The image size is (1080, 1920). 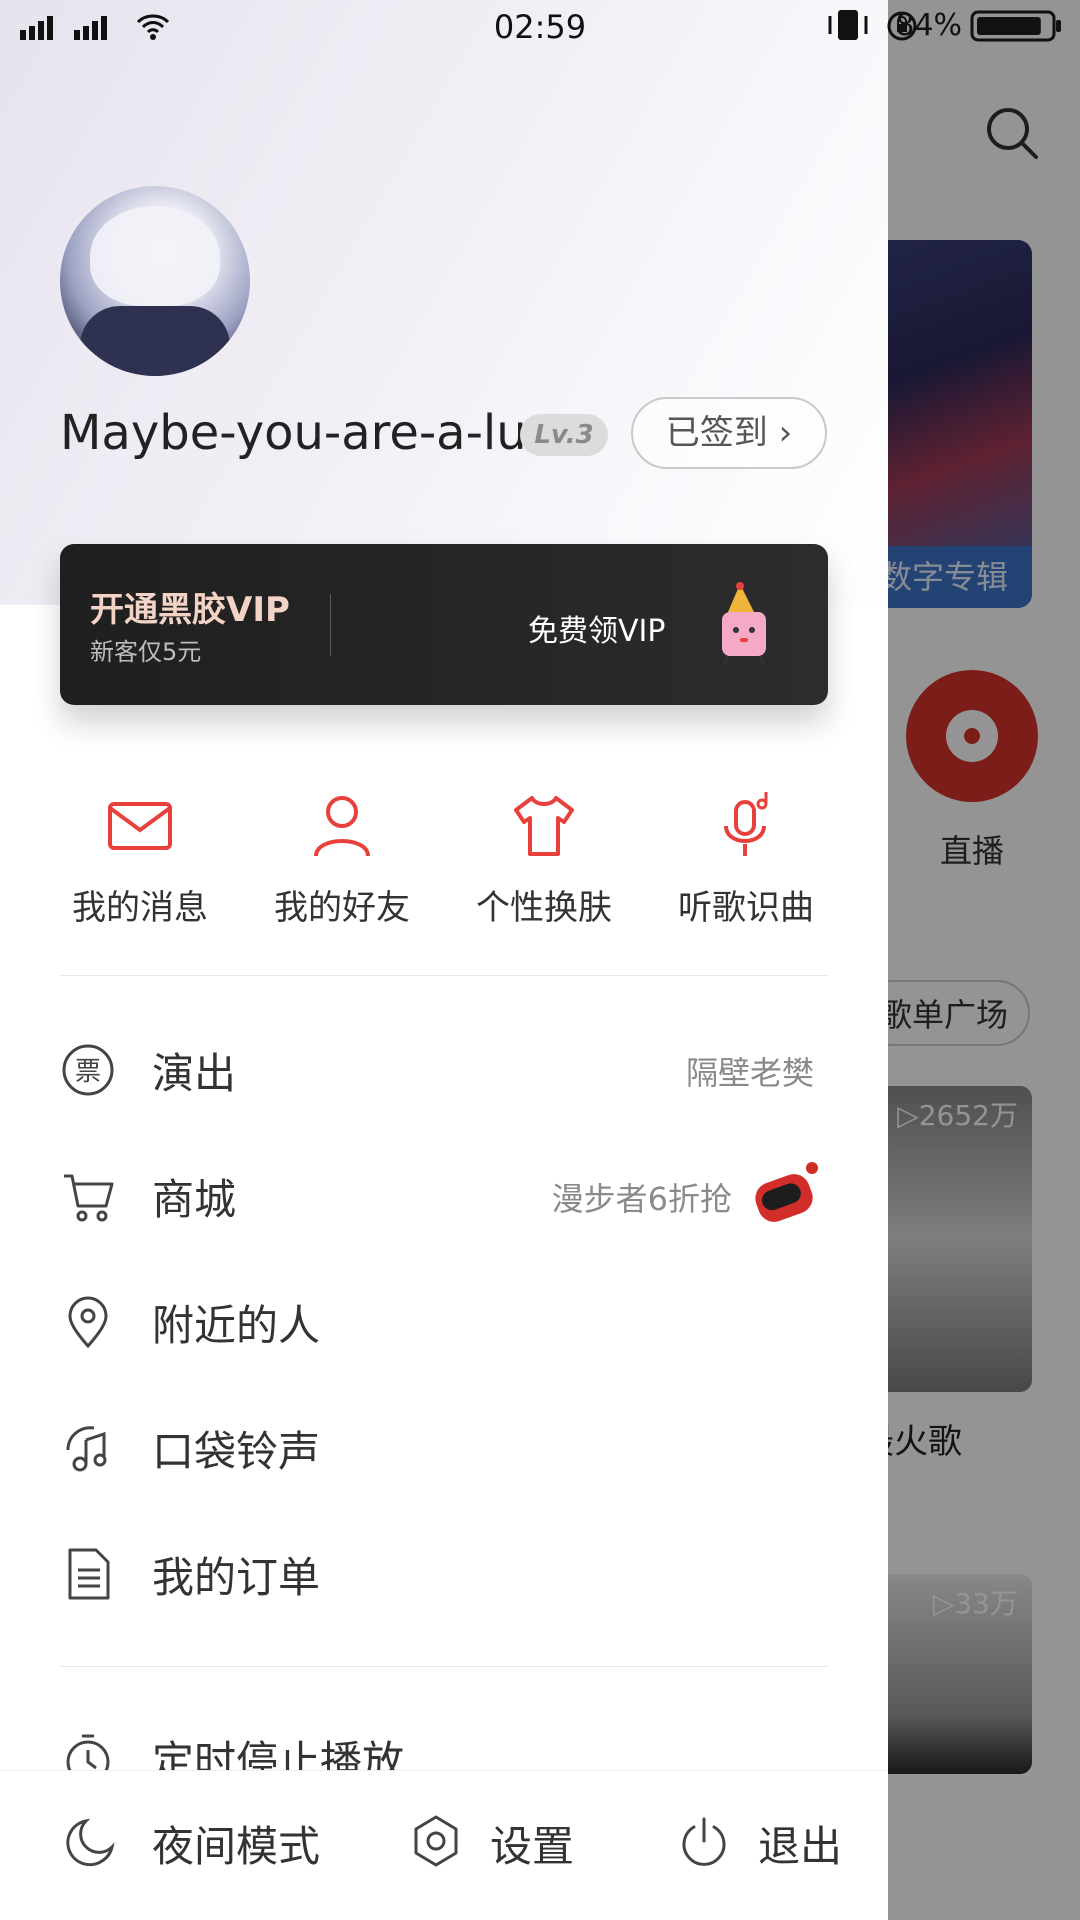 I want to click on earbuds-icon, so click(x=786, y=1192).